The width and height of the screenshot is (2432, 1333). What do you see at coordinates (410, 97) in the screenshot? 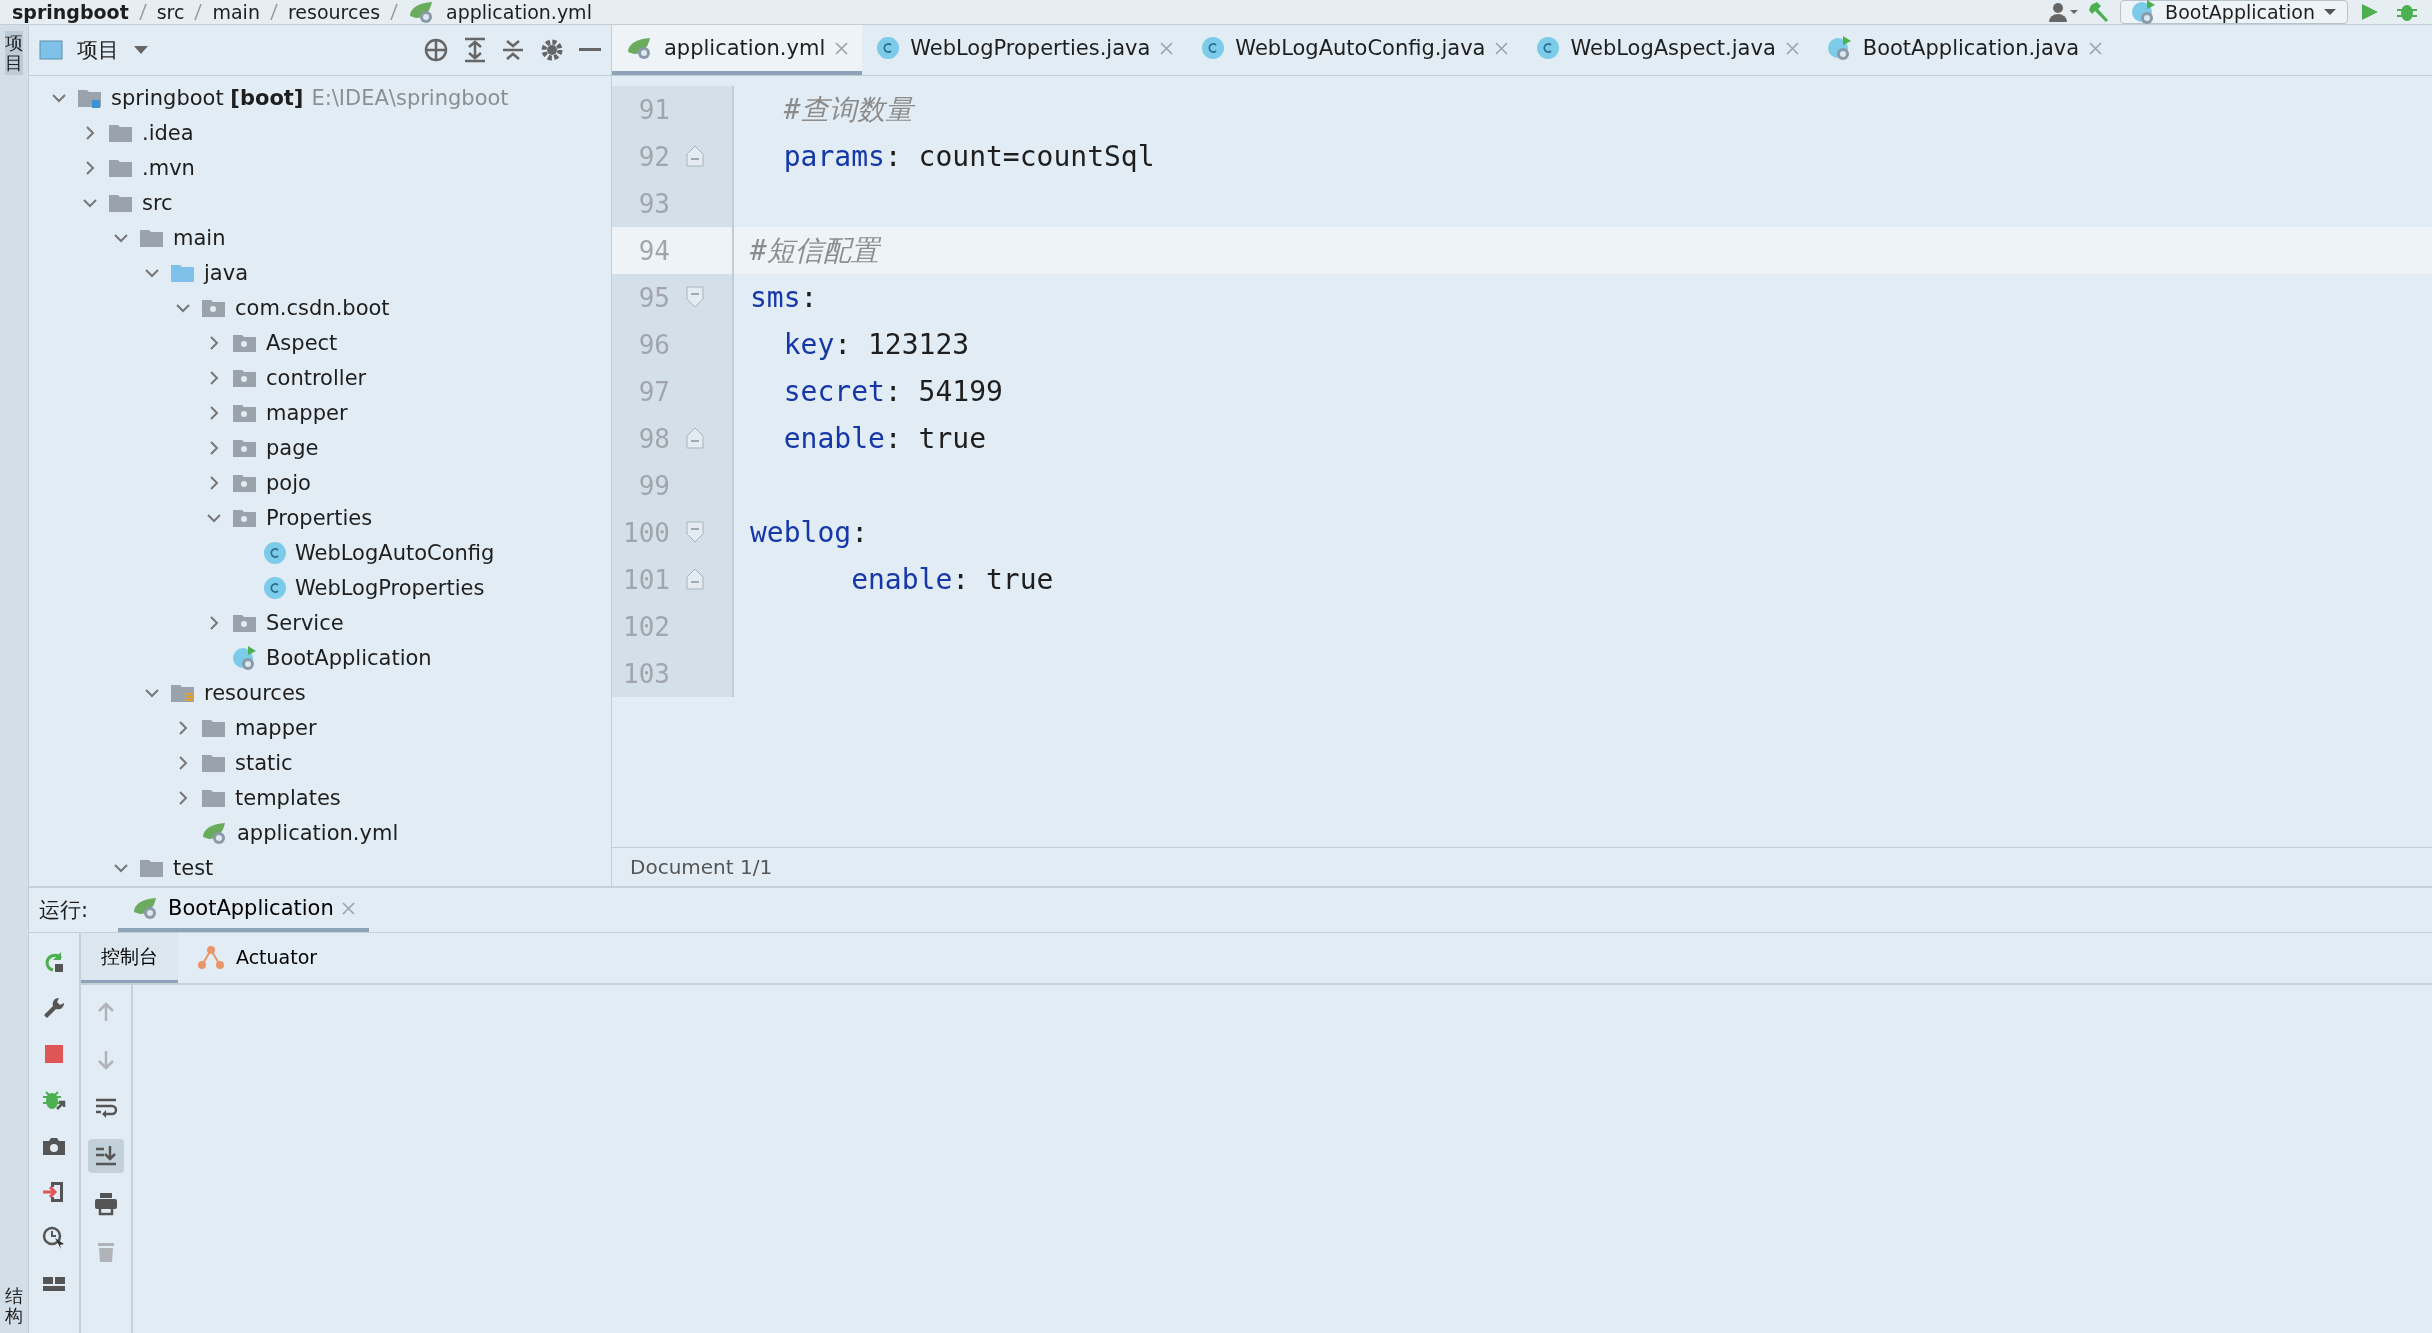
I see `project-path: E:\IDEA\springboot` at bounding box center [410, 97].